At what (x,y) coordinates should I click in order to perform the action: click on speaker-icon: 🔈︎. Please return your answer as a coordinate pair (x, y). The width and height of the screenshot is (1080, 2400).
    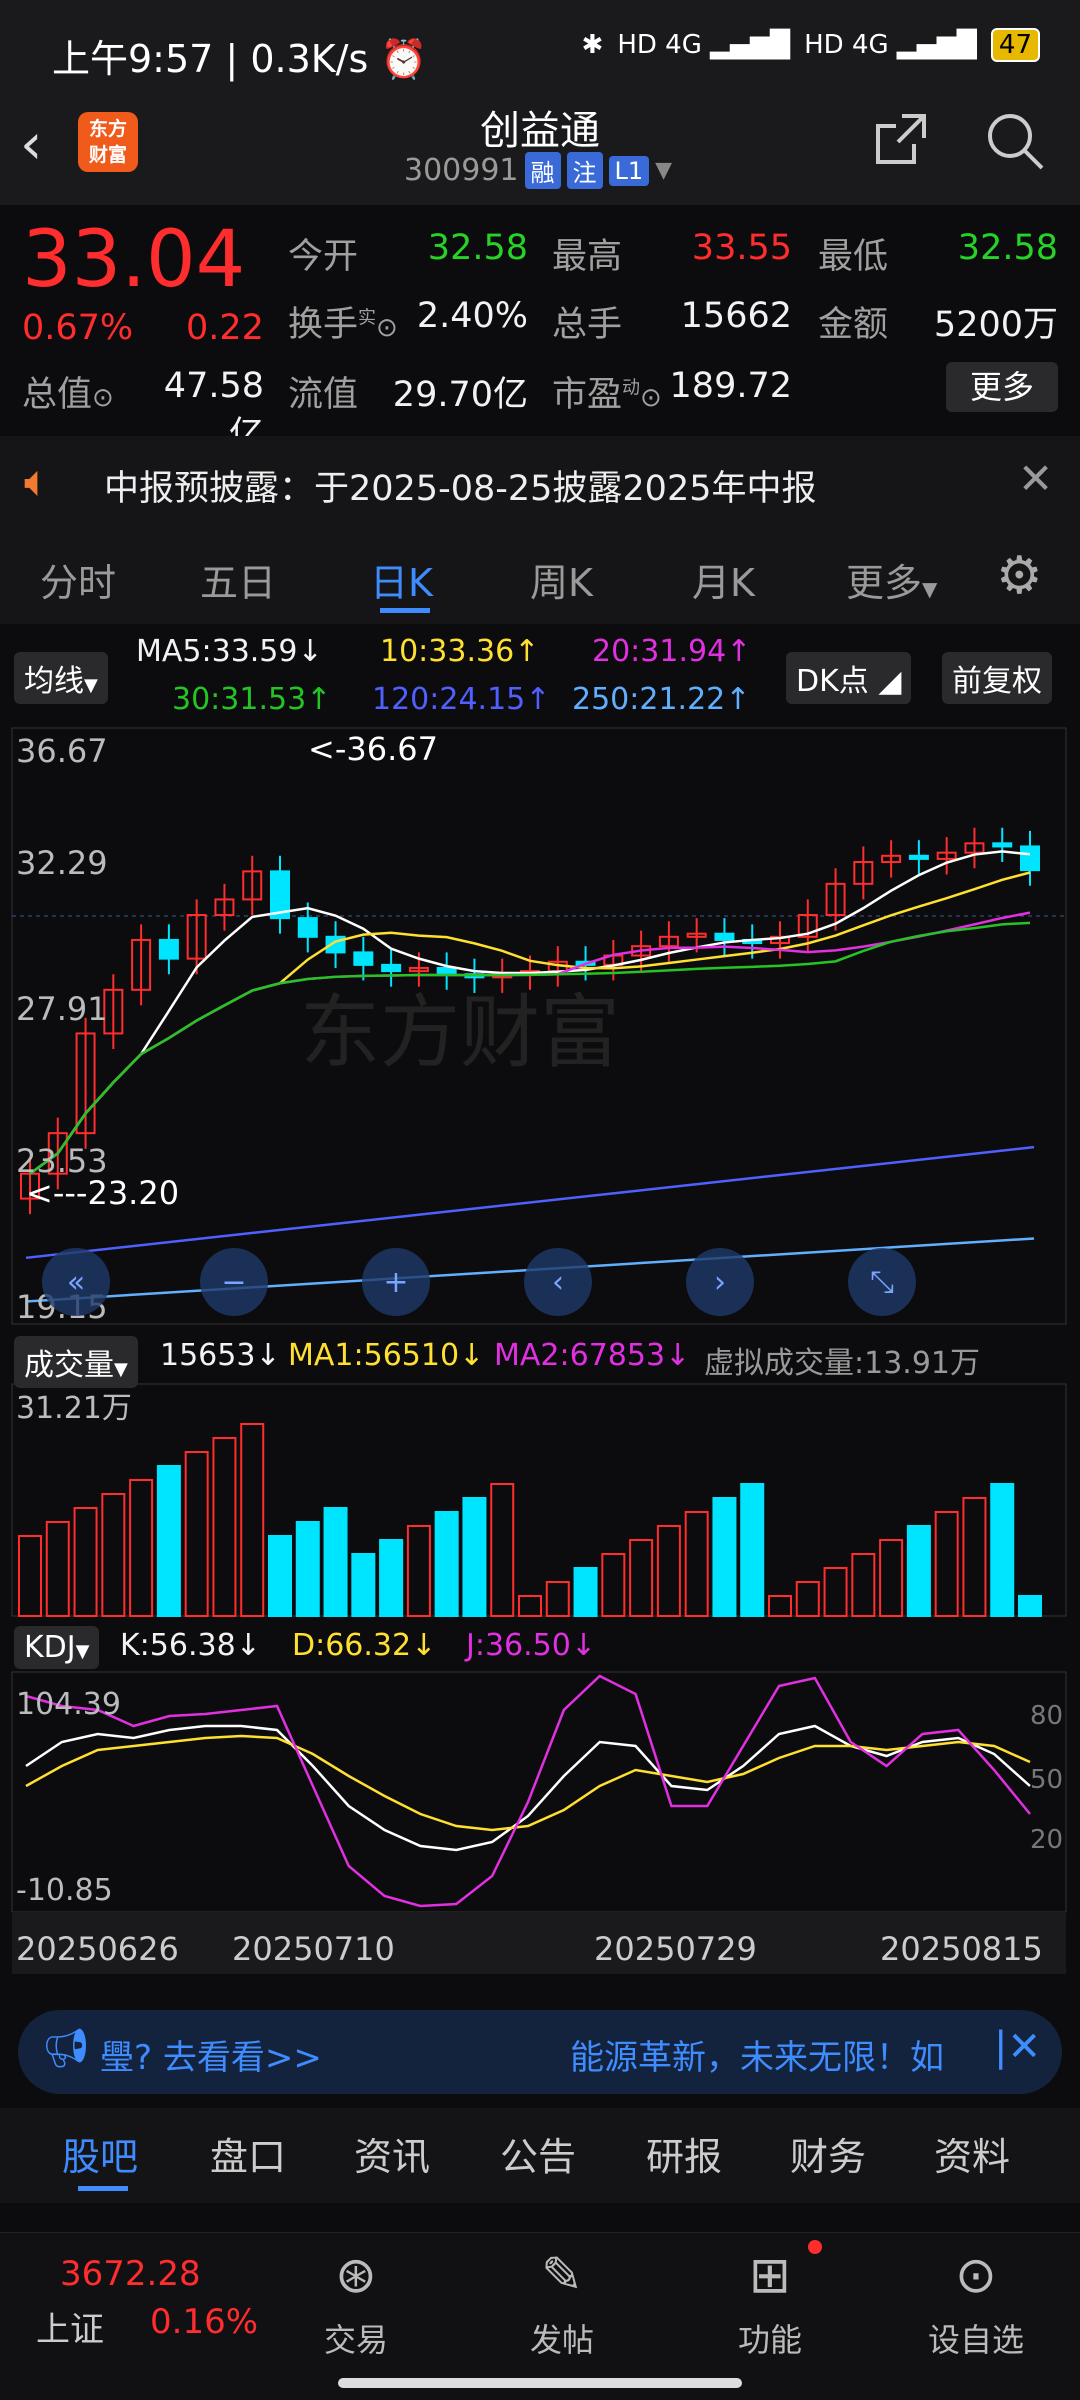
    Looking at the image, I should click on (37, 481).